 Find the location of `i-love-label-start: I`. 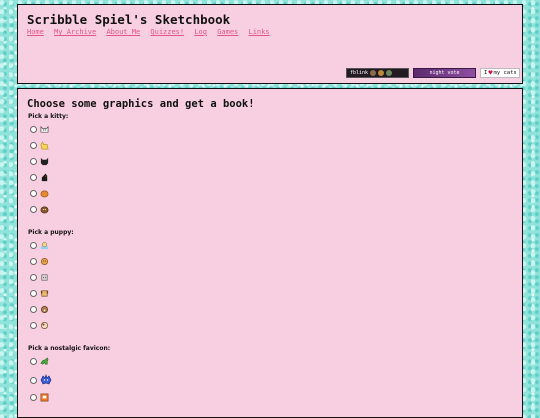

i-love-label-start: I is located at coordinates (486, 73).